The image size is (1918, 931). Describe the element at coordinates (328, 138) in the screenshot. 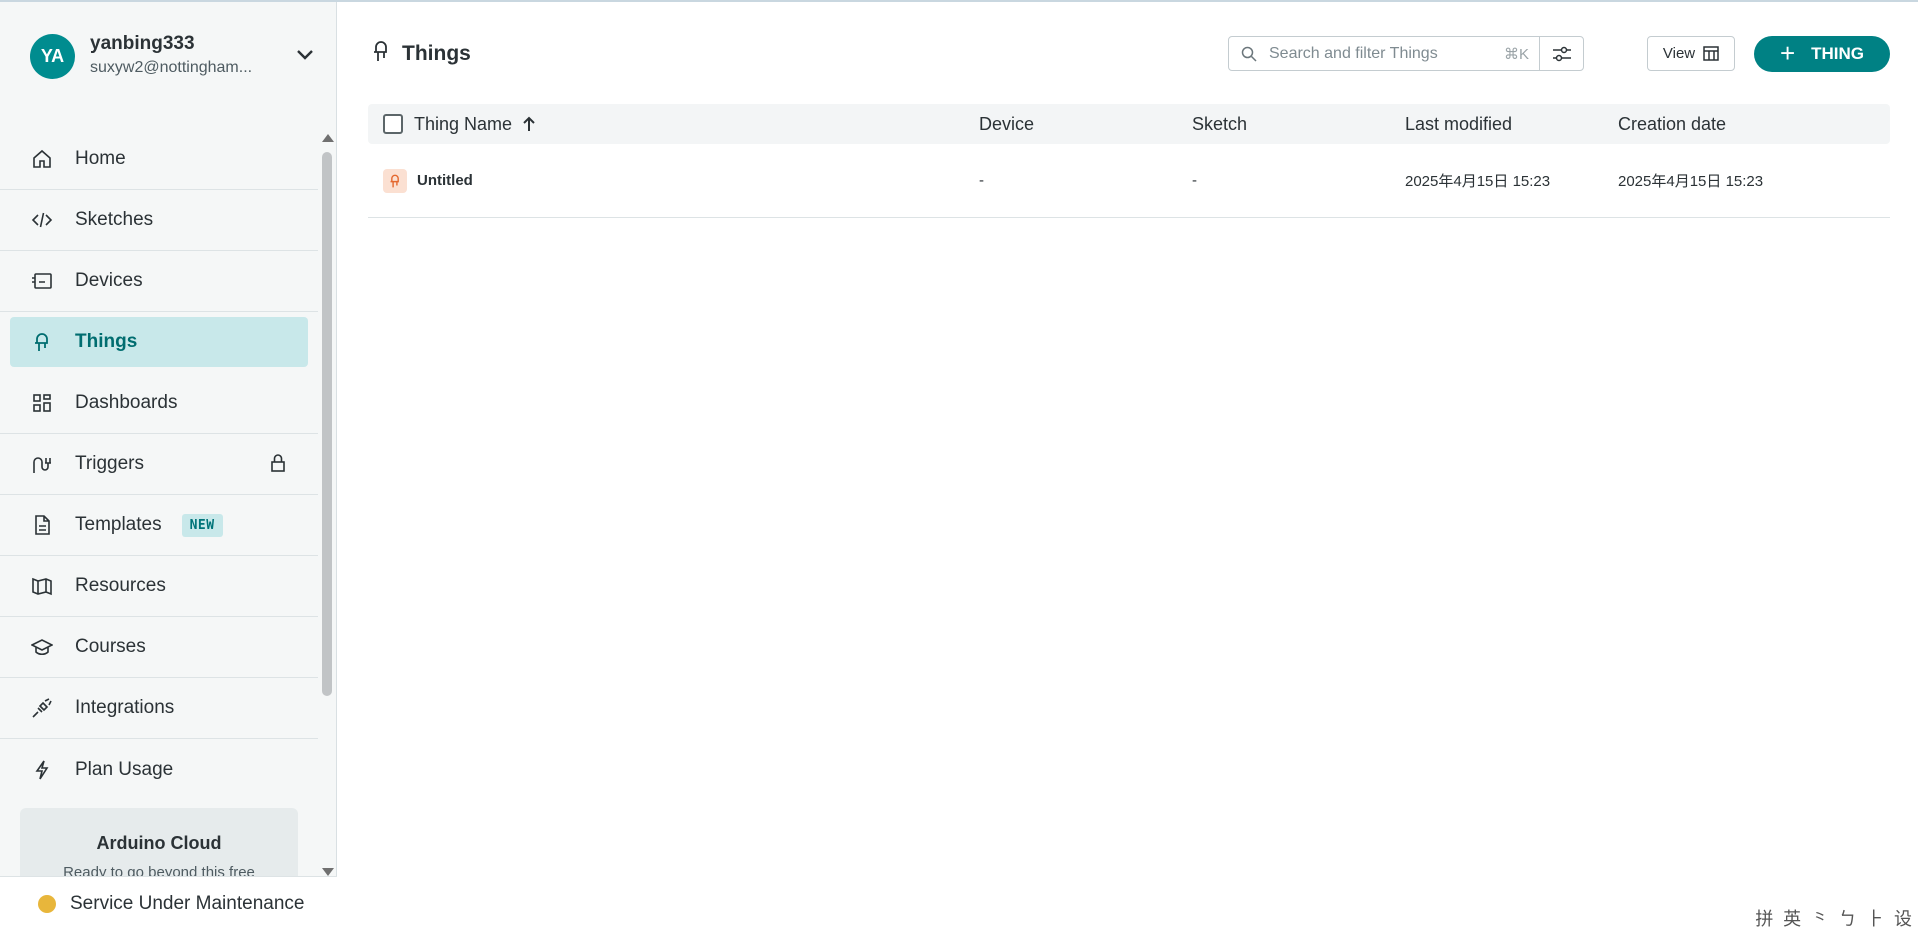

I see `scroll-up-arrow` at that location.